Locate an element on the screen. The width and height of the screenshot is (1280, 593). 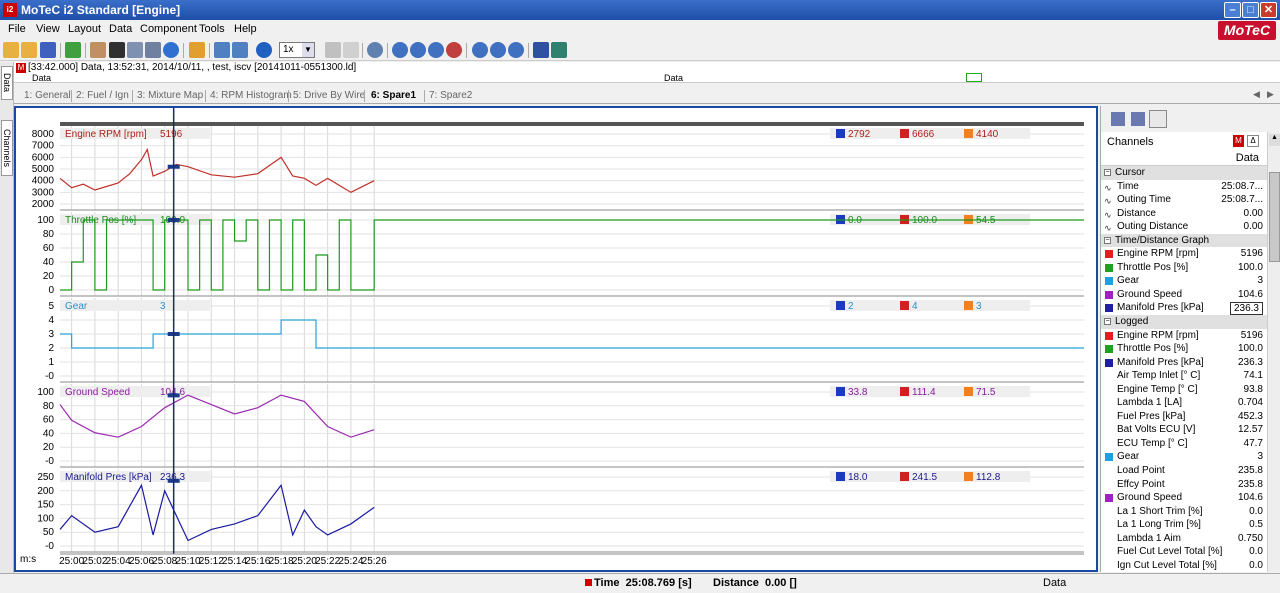
channel-row: Fuel Cut Level Total [%] 0.0 is located at coordinates (1184, 552).